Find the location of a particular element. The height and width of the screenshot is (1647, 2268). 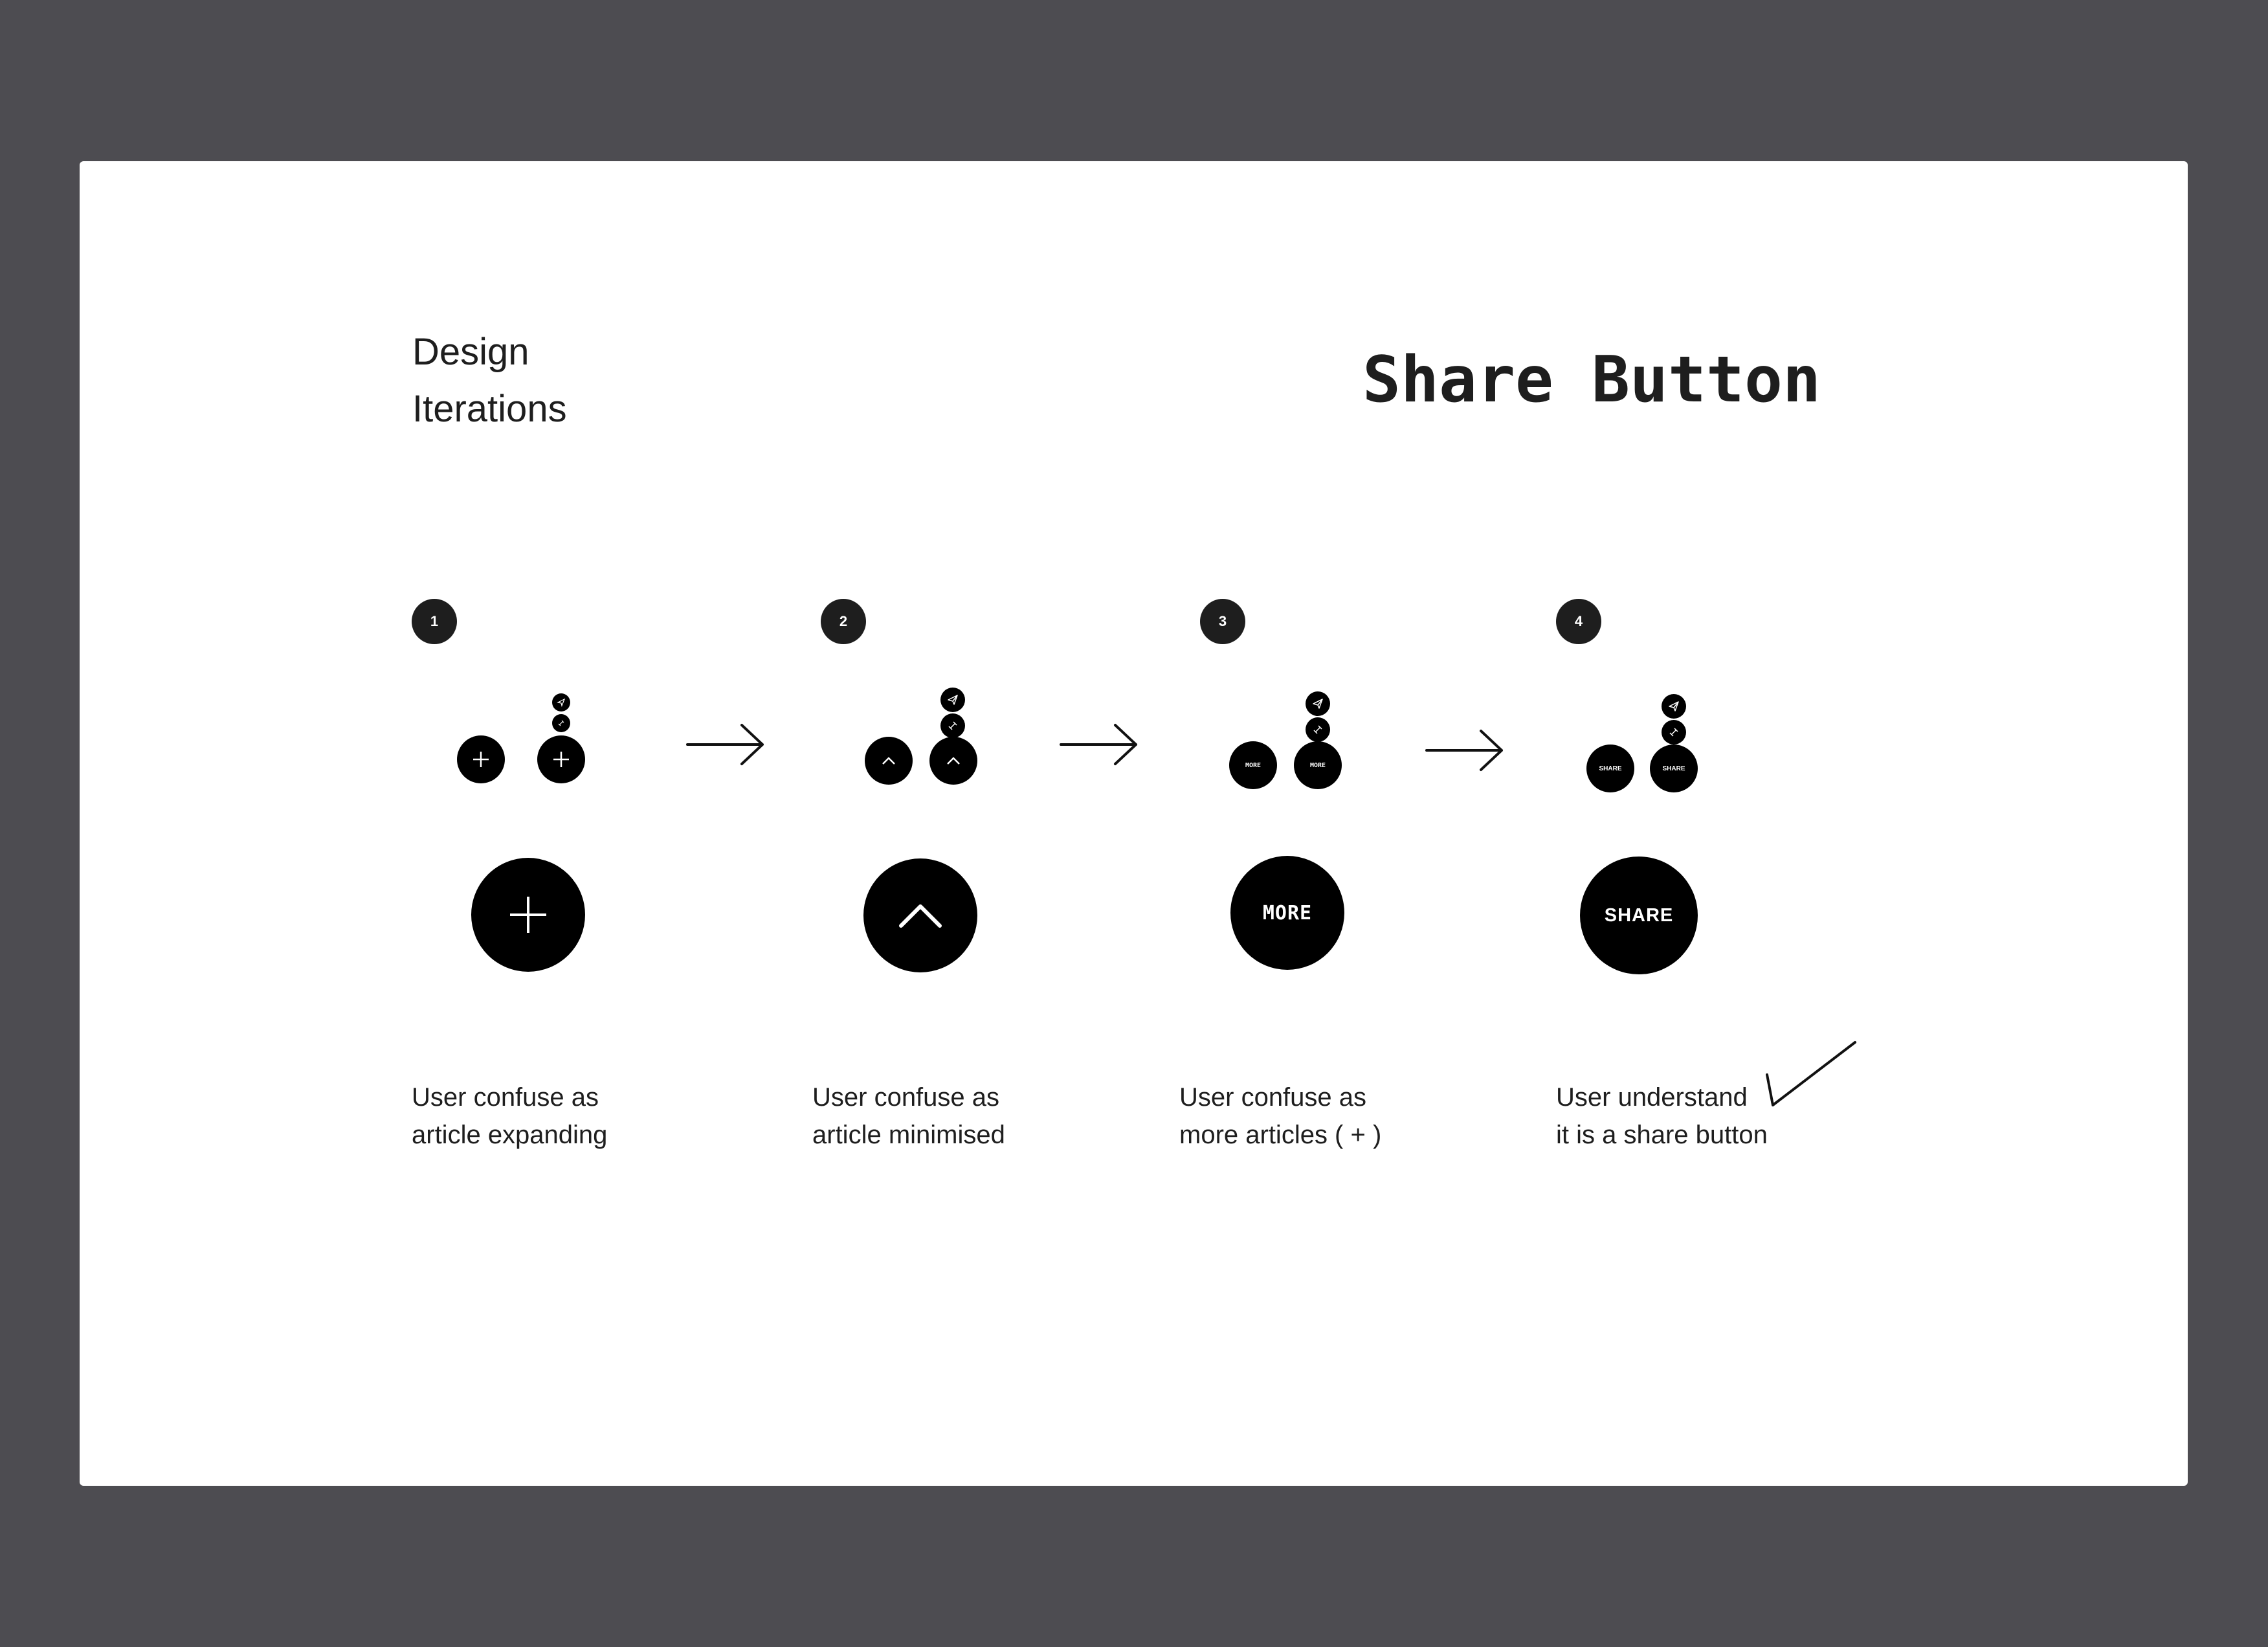

step-badge-2: 2 is located at coordinates (844, 621).